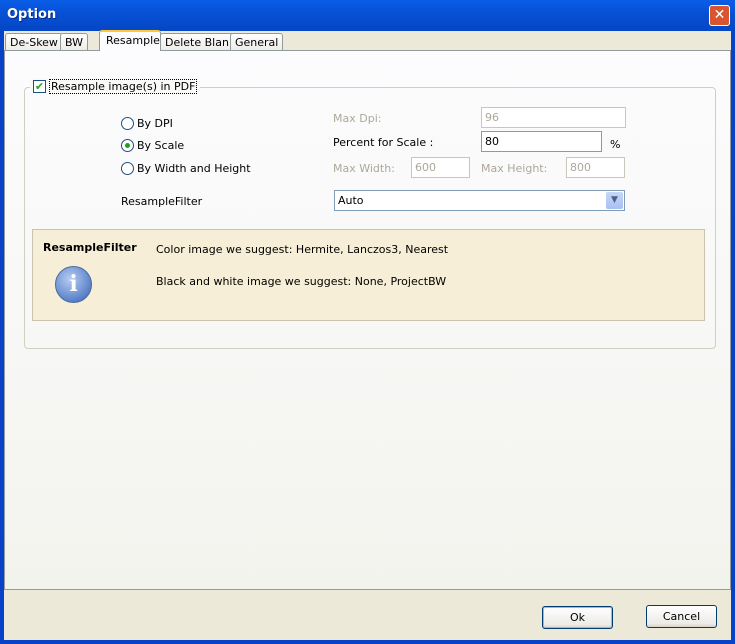  What do you see at coordinates (577, 617) in the screenshot?
I see `ok-button: Ok` at bounding box center [577, 617].